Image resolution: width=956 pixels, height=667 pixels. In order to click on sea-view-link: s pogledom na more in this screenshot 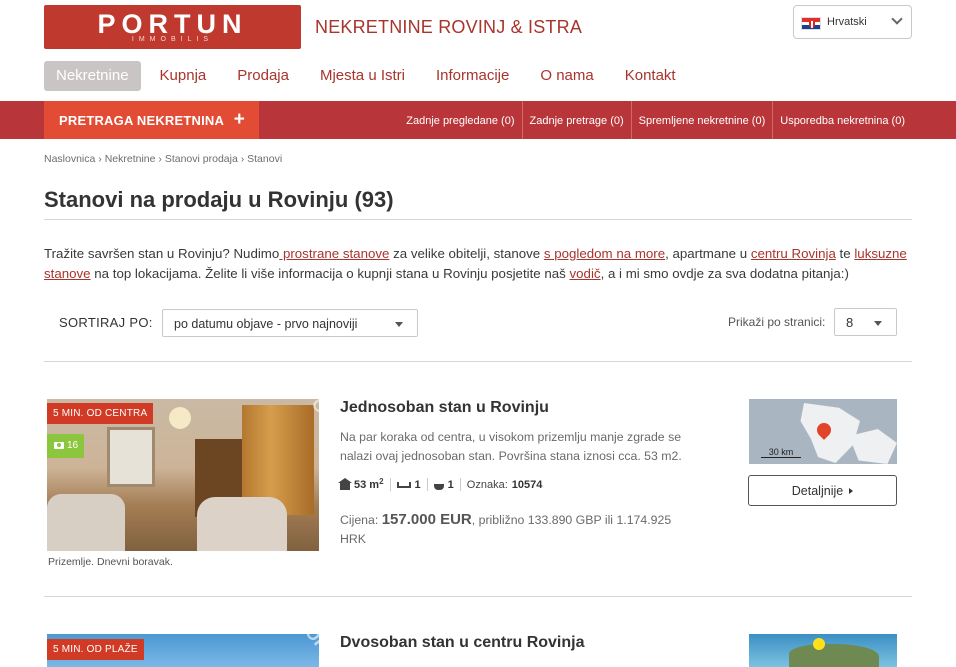, I will do `click(604, 253)`.